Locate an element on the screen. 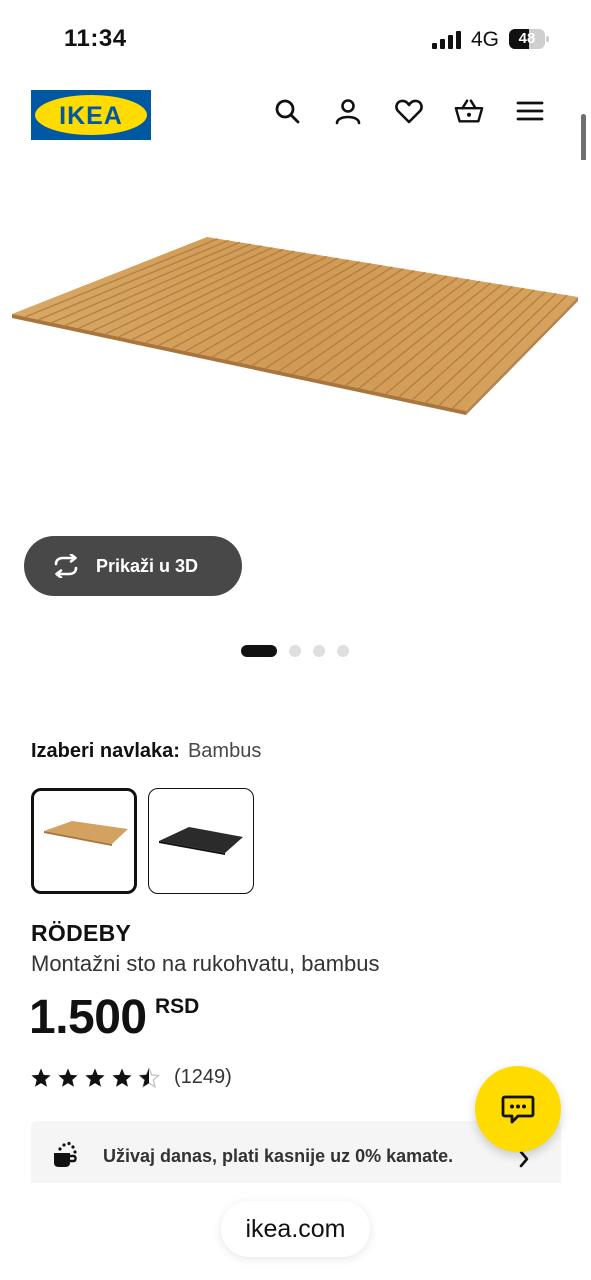  basket-icon is located at coordinates (469, 111).